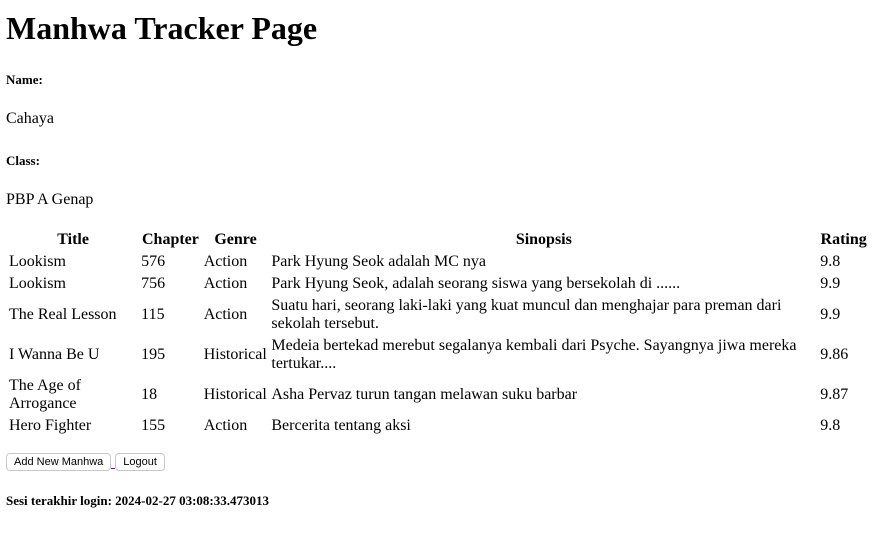 The image size is (872, 559). Describe the element at coordinates (153, 425) in the screenshot. I see `cell-chapter: 155` at that location.